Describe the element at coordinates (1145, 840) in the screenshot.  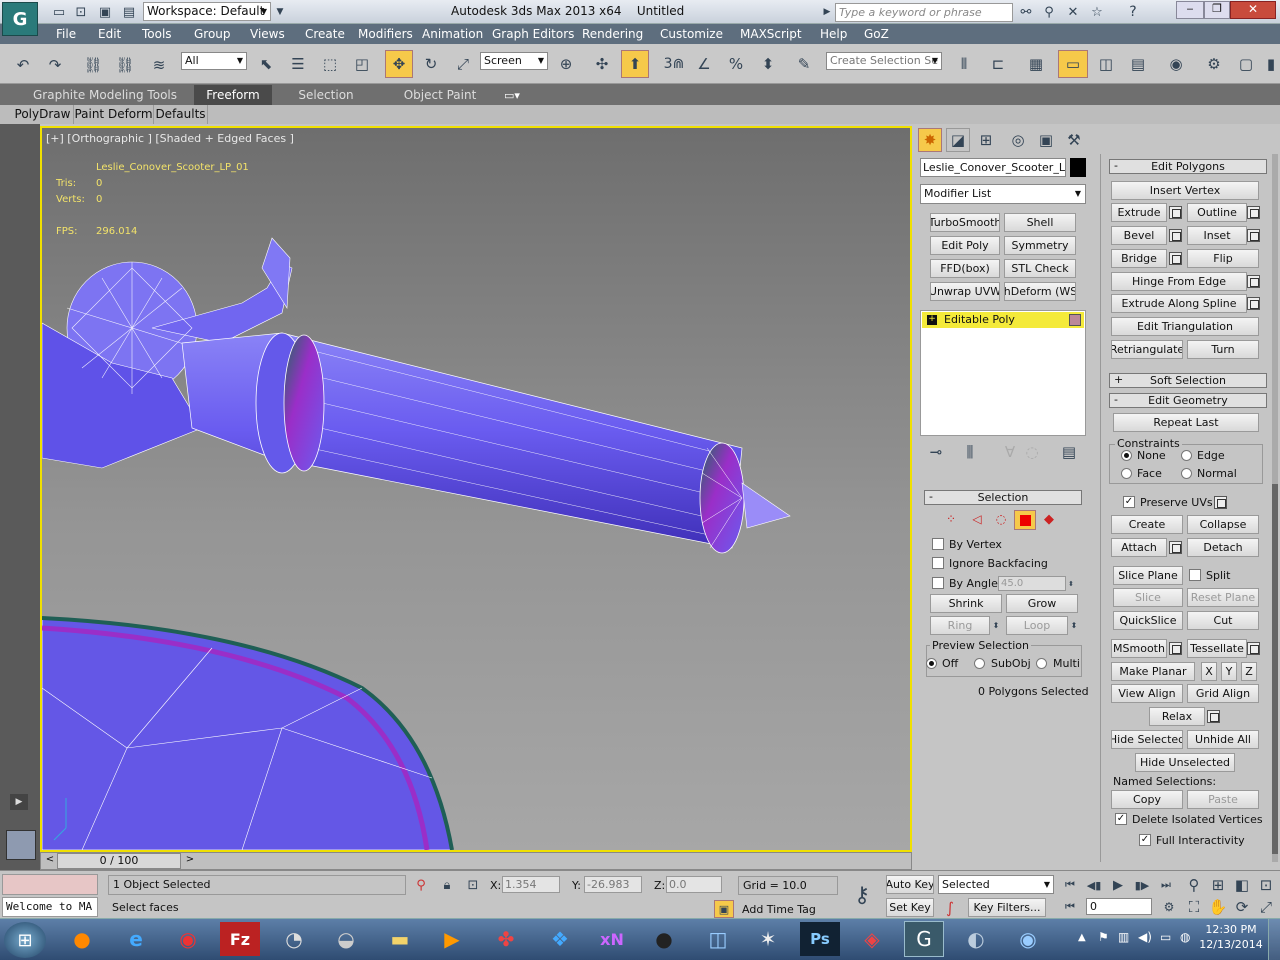
I see `full-interactivity-checkbox: ✓` at that location.